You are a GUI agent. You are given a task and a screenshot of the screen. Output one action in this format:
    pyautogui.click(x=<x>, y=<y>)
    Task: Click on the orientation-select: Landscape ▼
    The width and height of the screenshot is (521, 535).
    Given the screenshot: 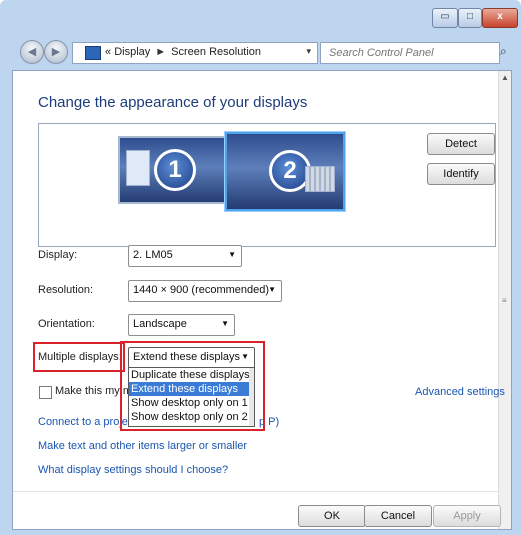 What is the action you would take?
    pyautogui.click(x=181, y=325)
    